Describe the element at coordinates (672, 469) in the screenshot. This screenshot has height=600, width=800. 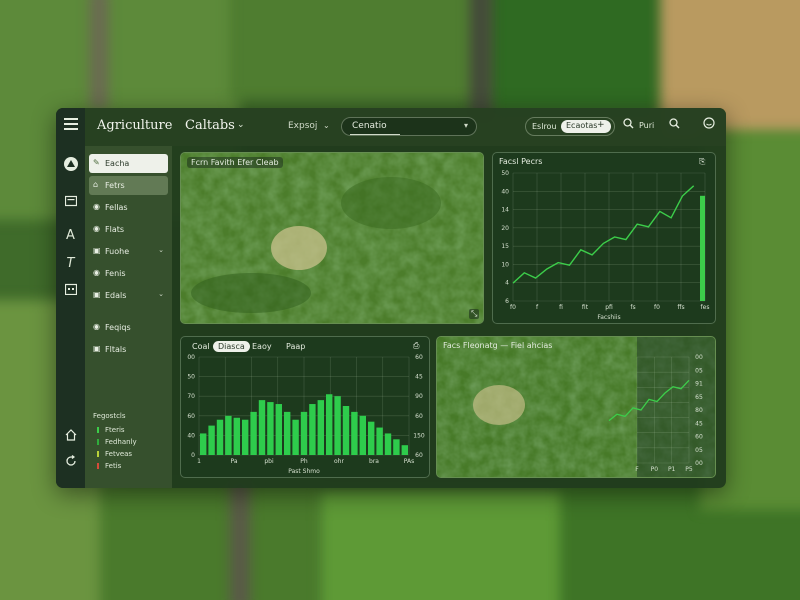
I see `x-tick-label: P1` at that location.